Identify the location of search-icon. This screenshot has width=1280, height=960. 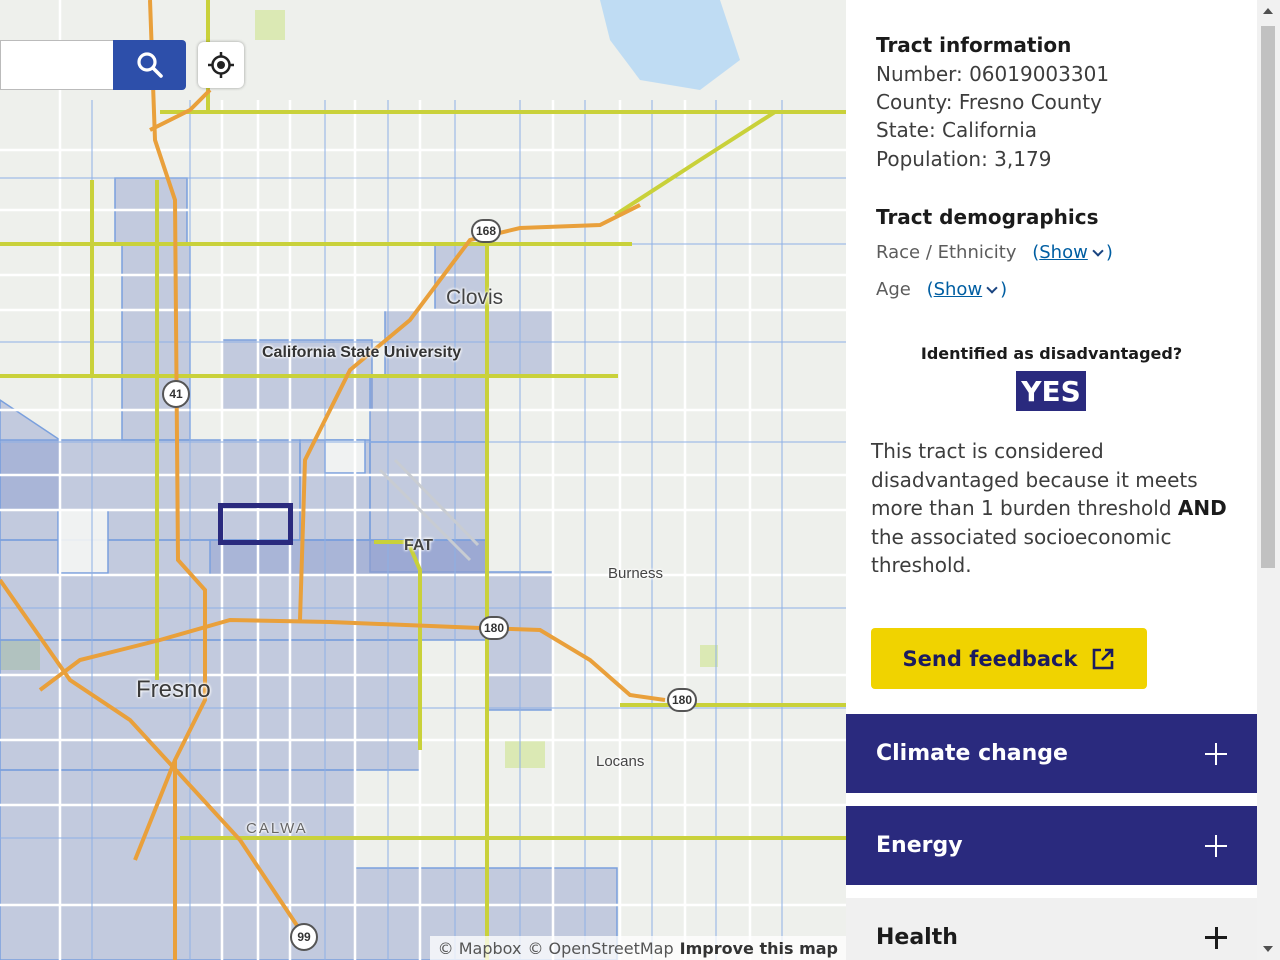
(149, 65).